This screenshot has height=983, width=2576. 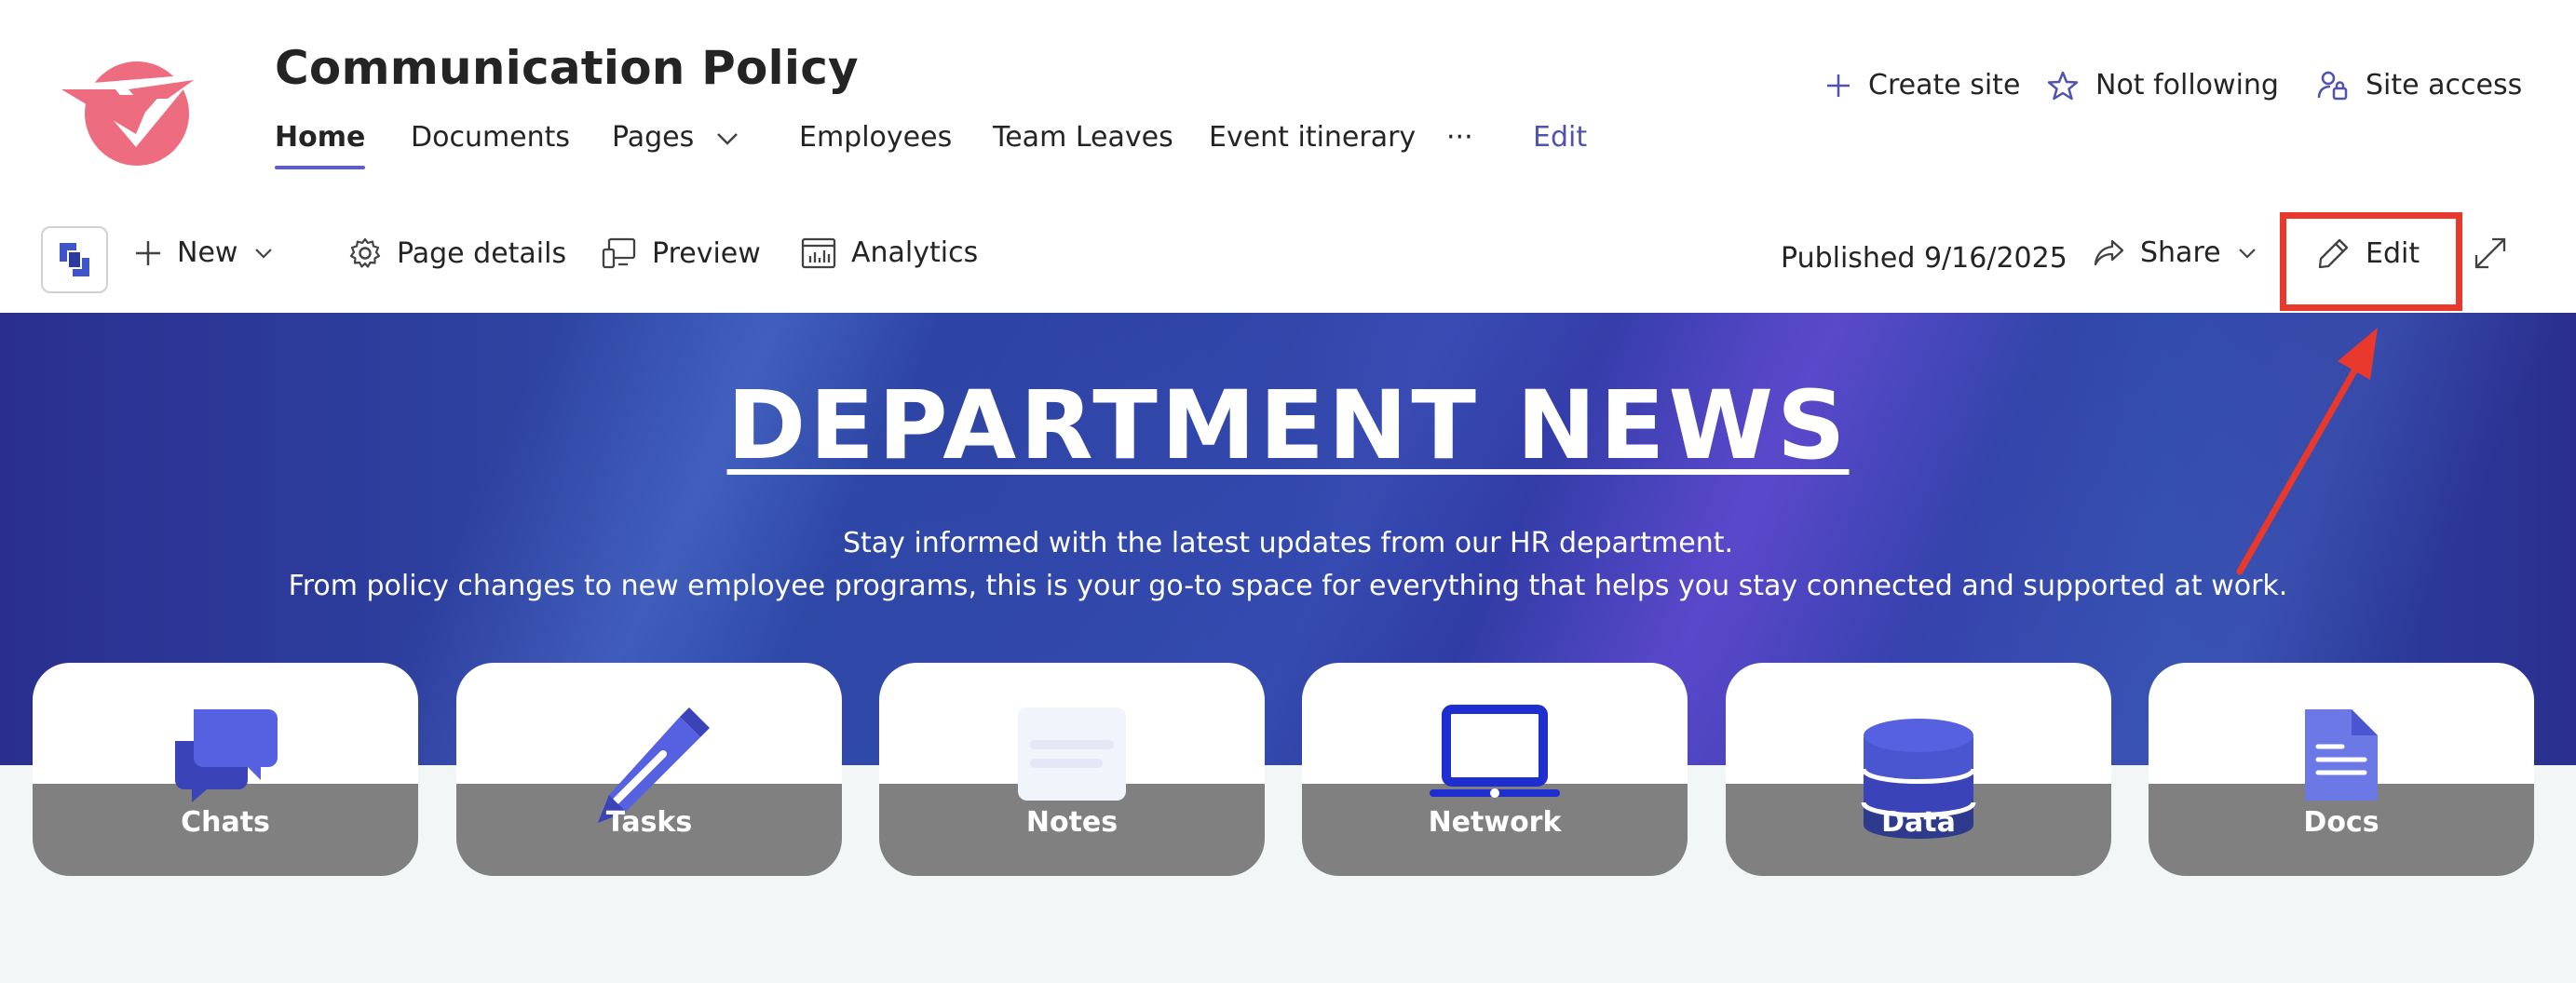 I want to click on new-button: New, so click(x=211, y=253).